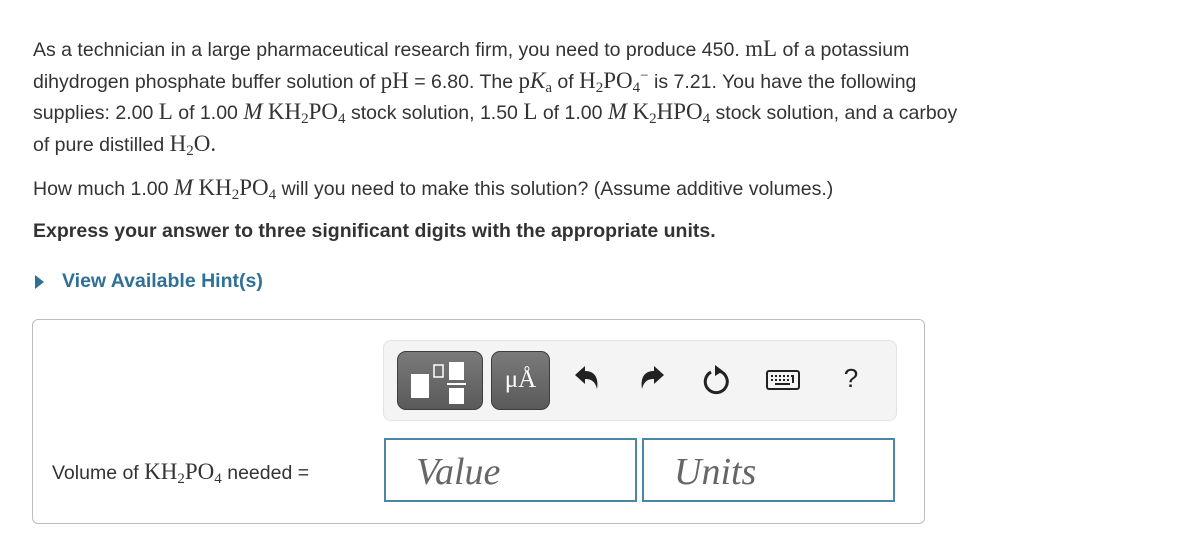  Describe the element at coordinates (95, 473) in the screenshot. I see `label-part: Volume of` at that location.